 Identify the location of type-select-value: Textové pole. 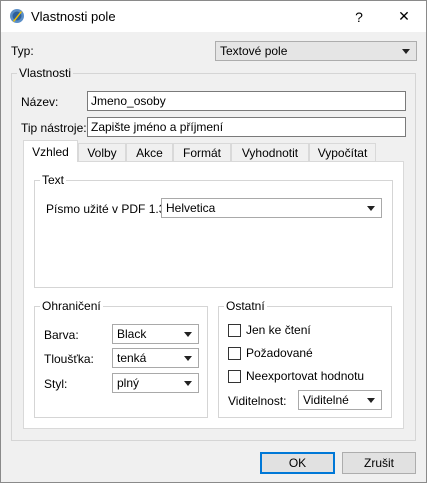
(254, 51).